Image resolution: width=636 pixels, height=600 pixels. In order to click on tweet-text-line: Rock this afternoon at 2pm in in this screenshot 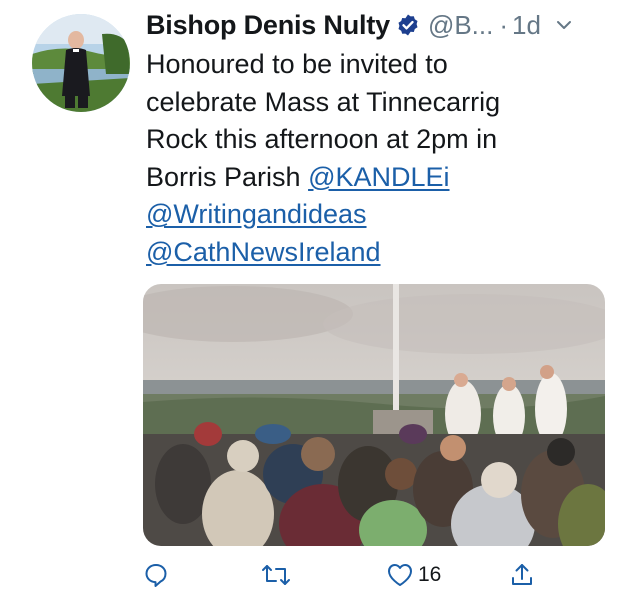, I will do `click(322, 139)`.